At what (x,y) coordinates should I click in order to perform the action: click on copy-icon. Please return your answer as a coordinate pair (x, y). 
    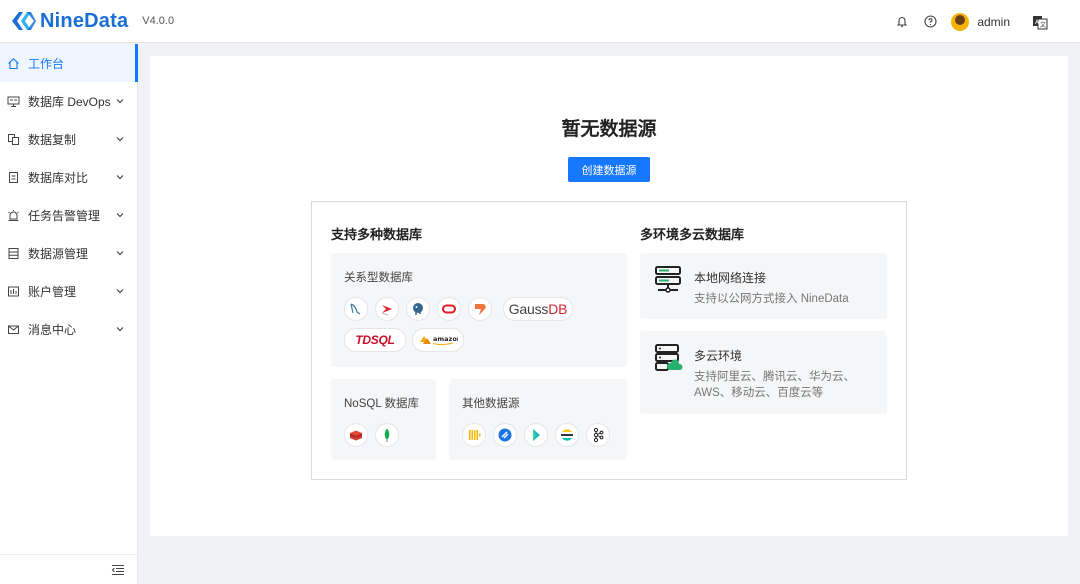
    Looking at the image, I should click on (13, 139).